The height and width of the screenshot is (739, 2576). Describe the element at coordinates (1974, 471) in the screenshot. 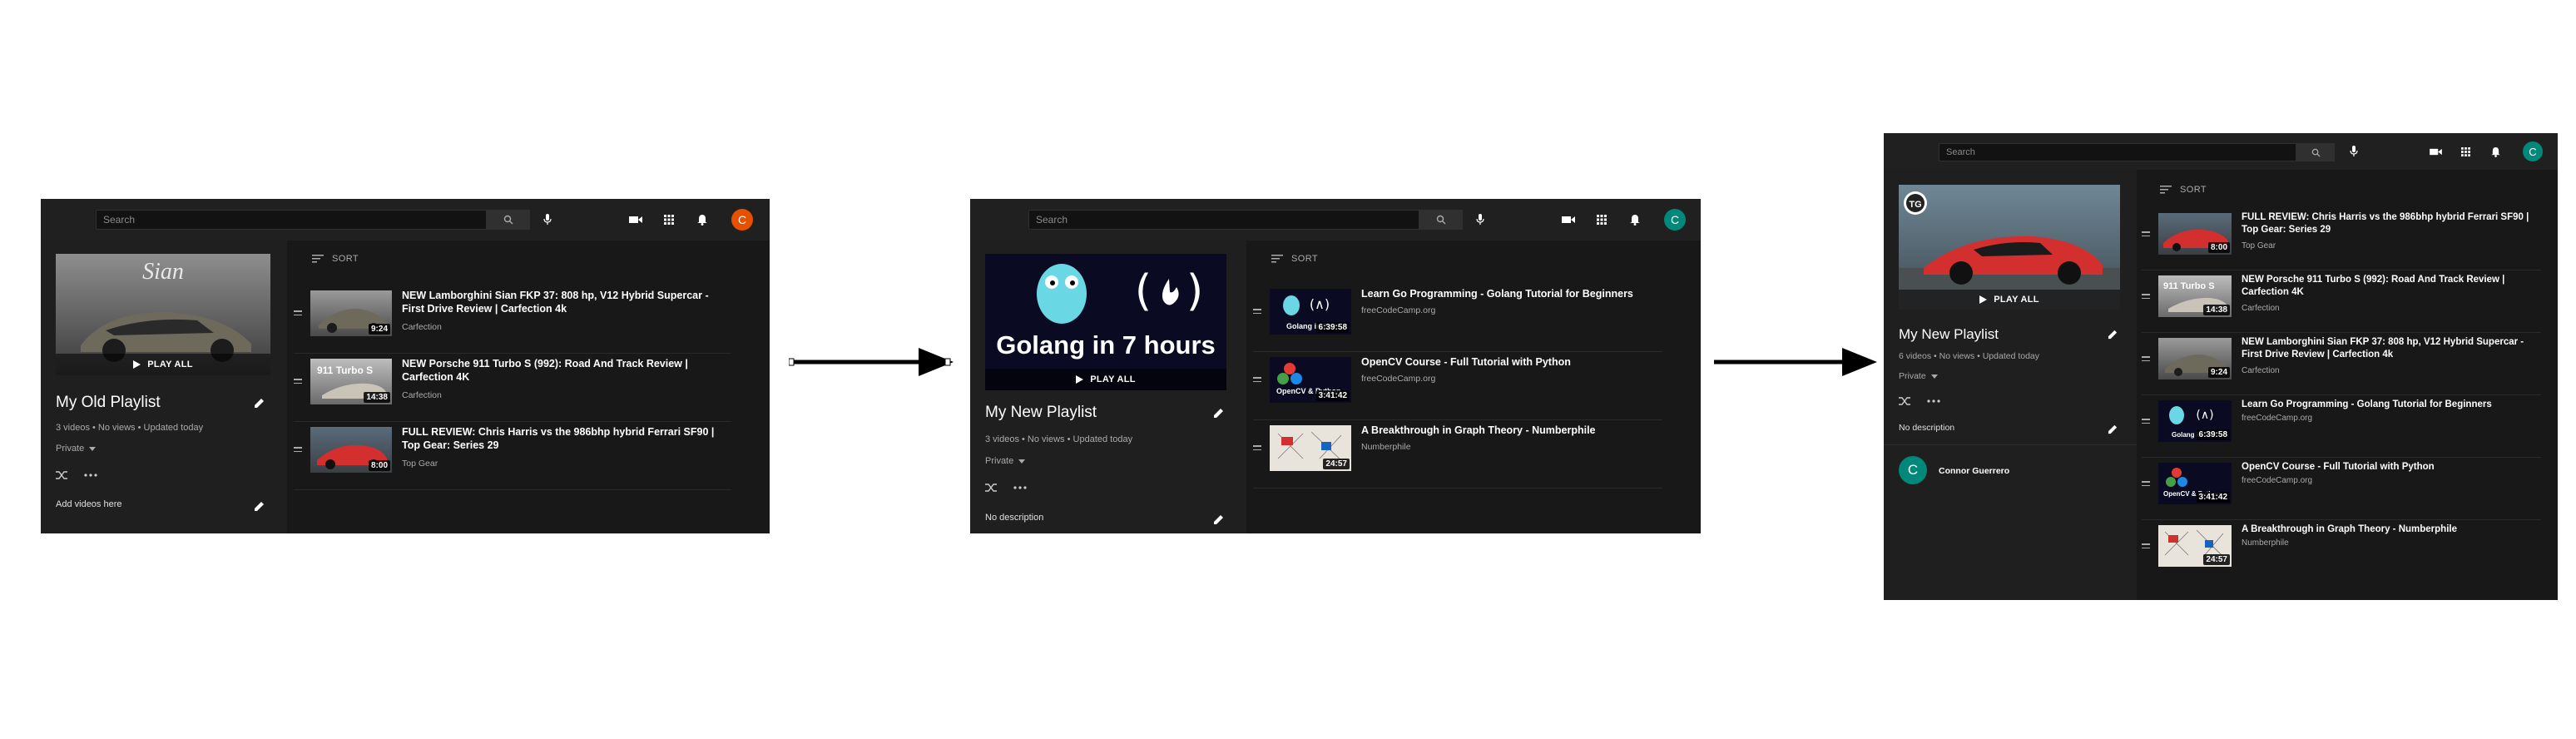

I see `owner-name: Connor Guerrero` at that location.